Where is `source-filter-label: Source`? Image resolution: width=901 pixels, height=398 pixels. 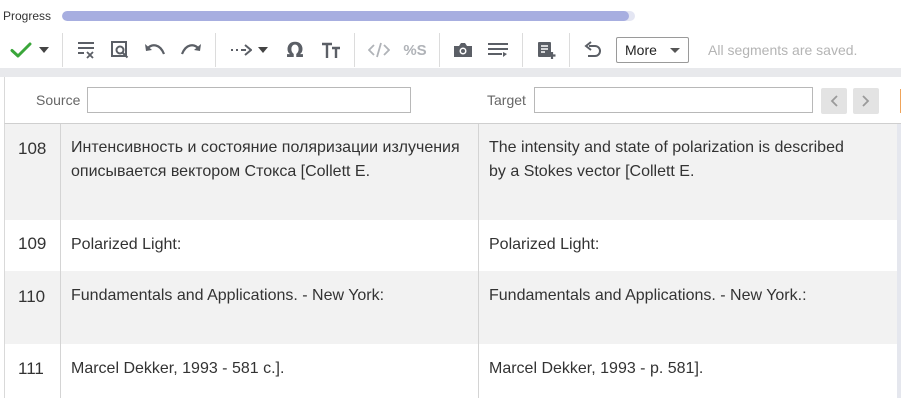
source-filter-label: Source is located at coordinates (58, 100).